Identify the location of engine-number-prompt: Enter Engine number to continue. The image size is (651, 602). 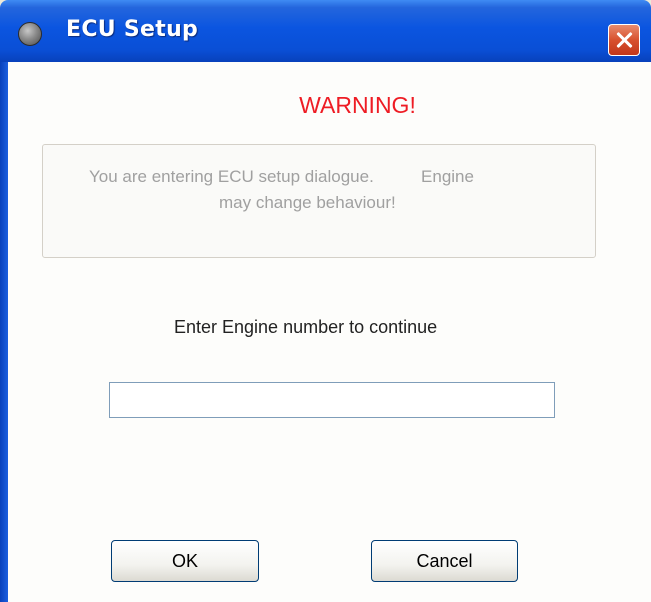
(306, 327).